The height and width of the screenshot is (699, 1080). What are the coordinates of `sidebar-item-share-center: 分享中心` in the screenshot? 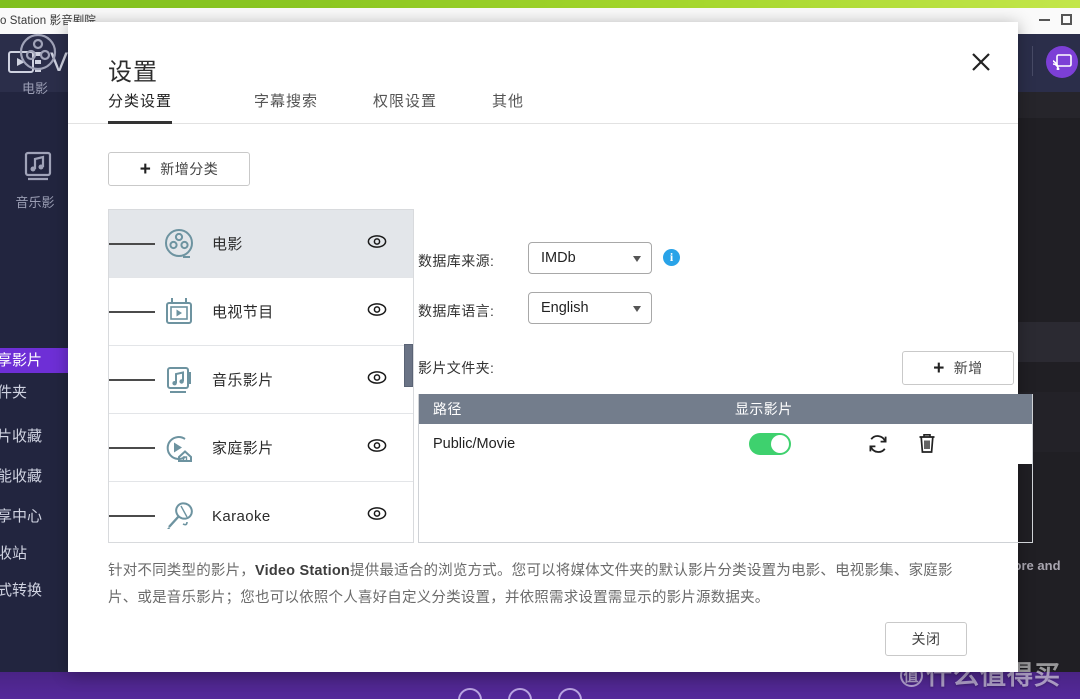 It's located at (35, 516).